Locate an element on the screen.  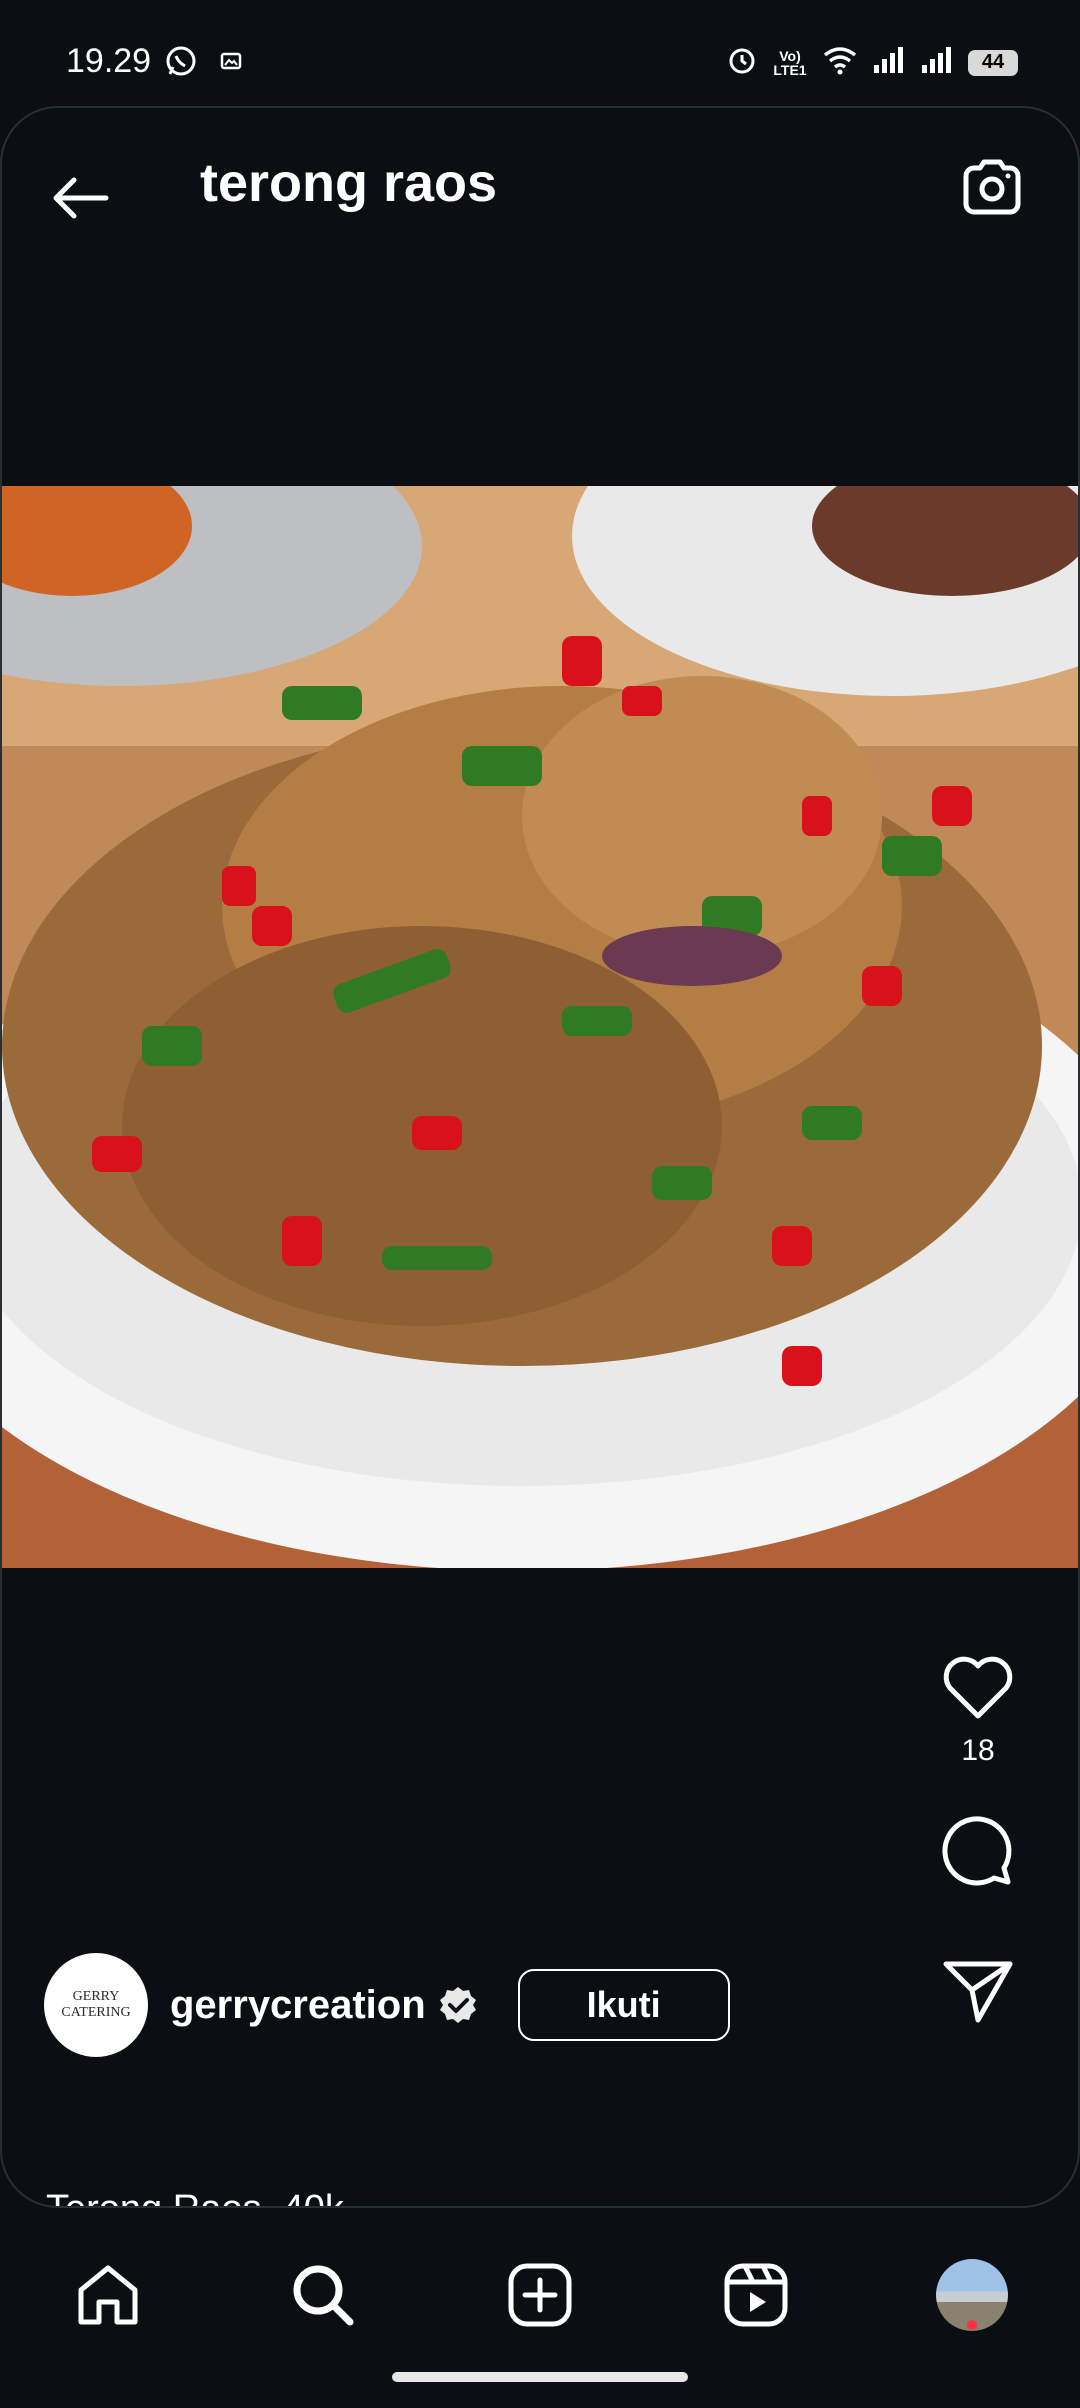
volte-icon: Vo) LTE1 is located at coordinates (790, 62).